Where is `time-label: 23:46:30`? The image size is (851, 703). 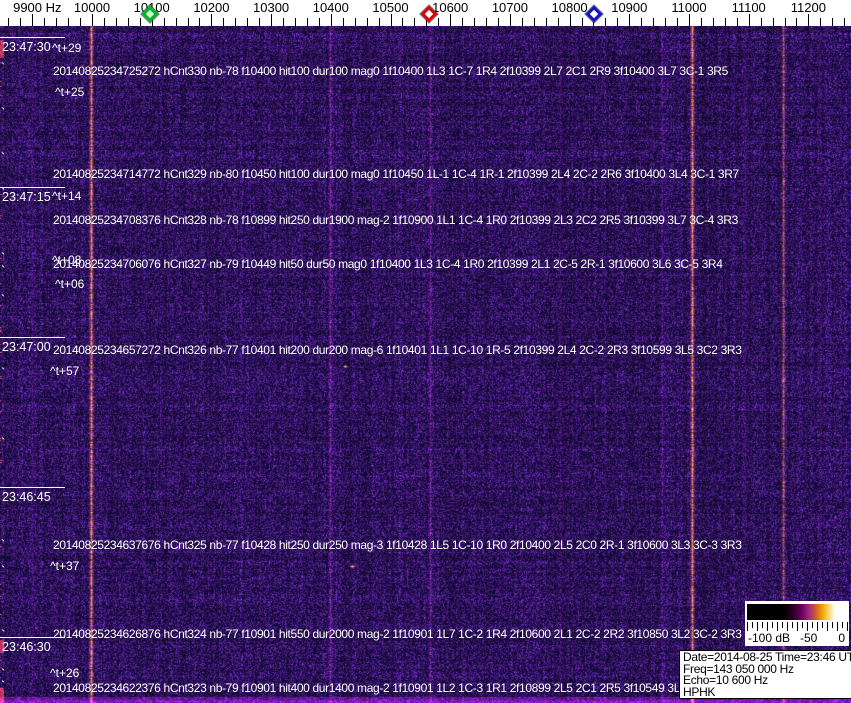
time-label: 23:46:30 is located at coordinates (26, 647).